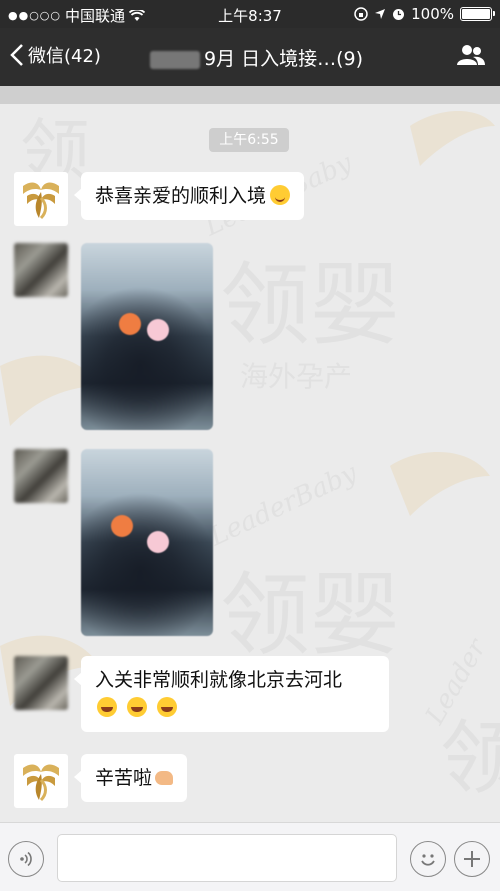 The width and height of the screenshot is (500, 891). I want to click on laugh-emoji-row, so click(235, 708).